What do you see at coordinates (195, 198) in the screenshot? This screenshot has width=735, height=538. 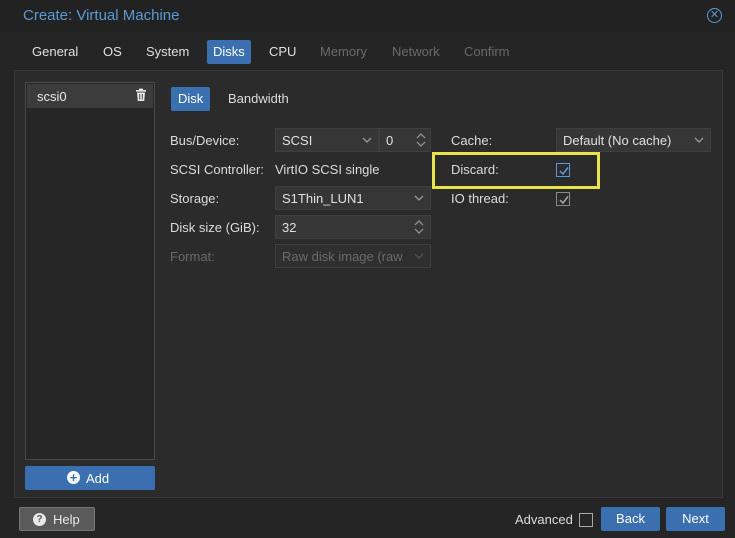 I see `storage-label: Storage:` at bounding box center [195, 198].